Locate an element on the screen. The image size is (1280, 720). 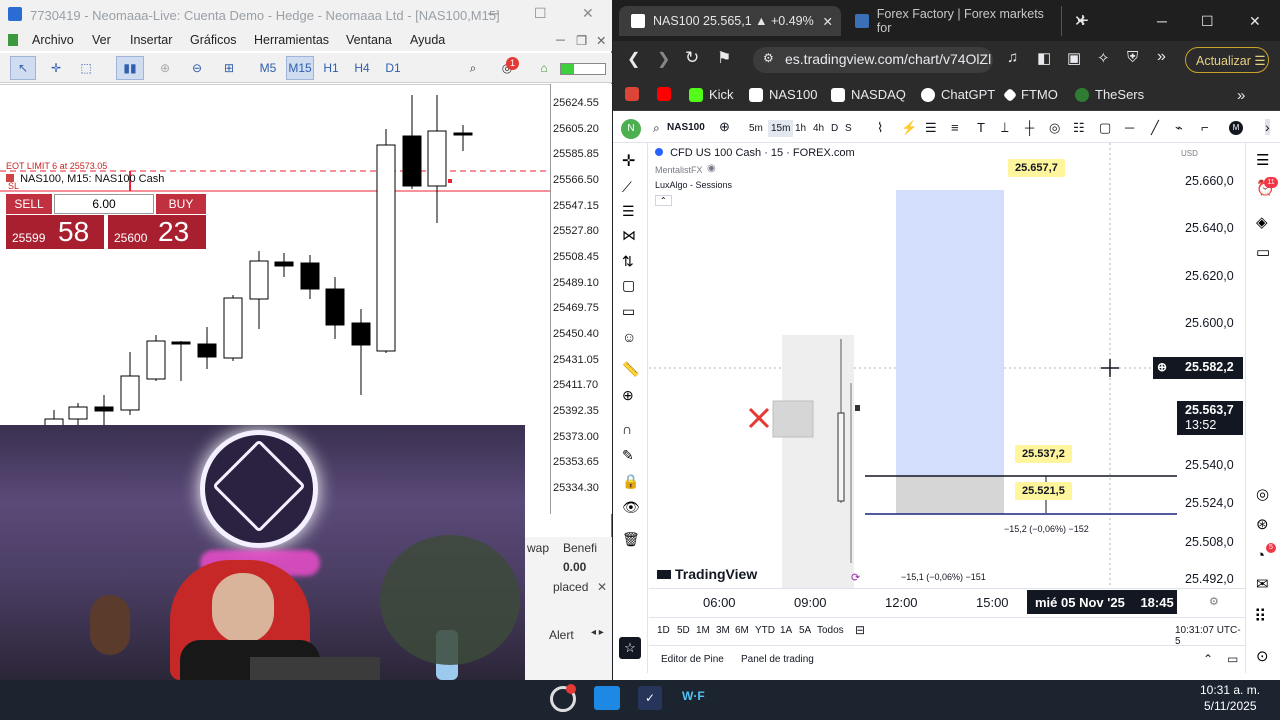
pattern-icon: ⋈ is located at coordinates (629, 235).